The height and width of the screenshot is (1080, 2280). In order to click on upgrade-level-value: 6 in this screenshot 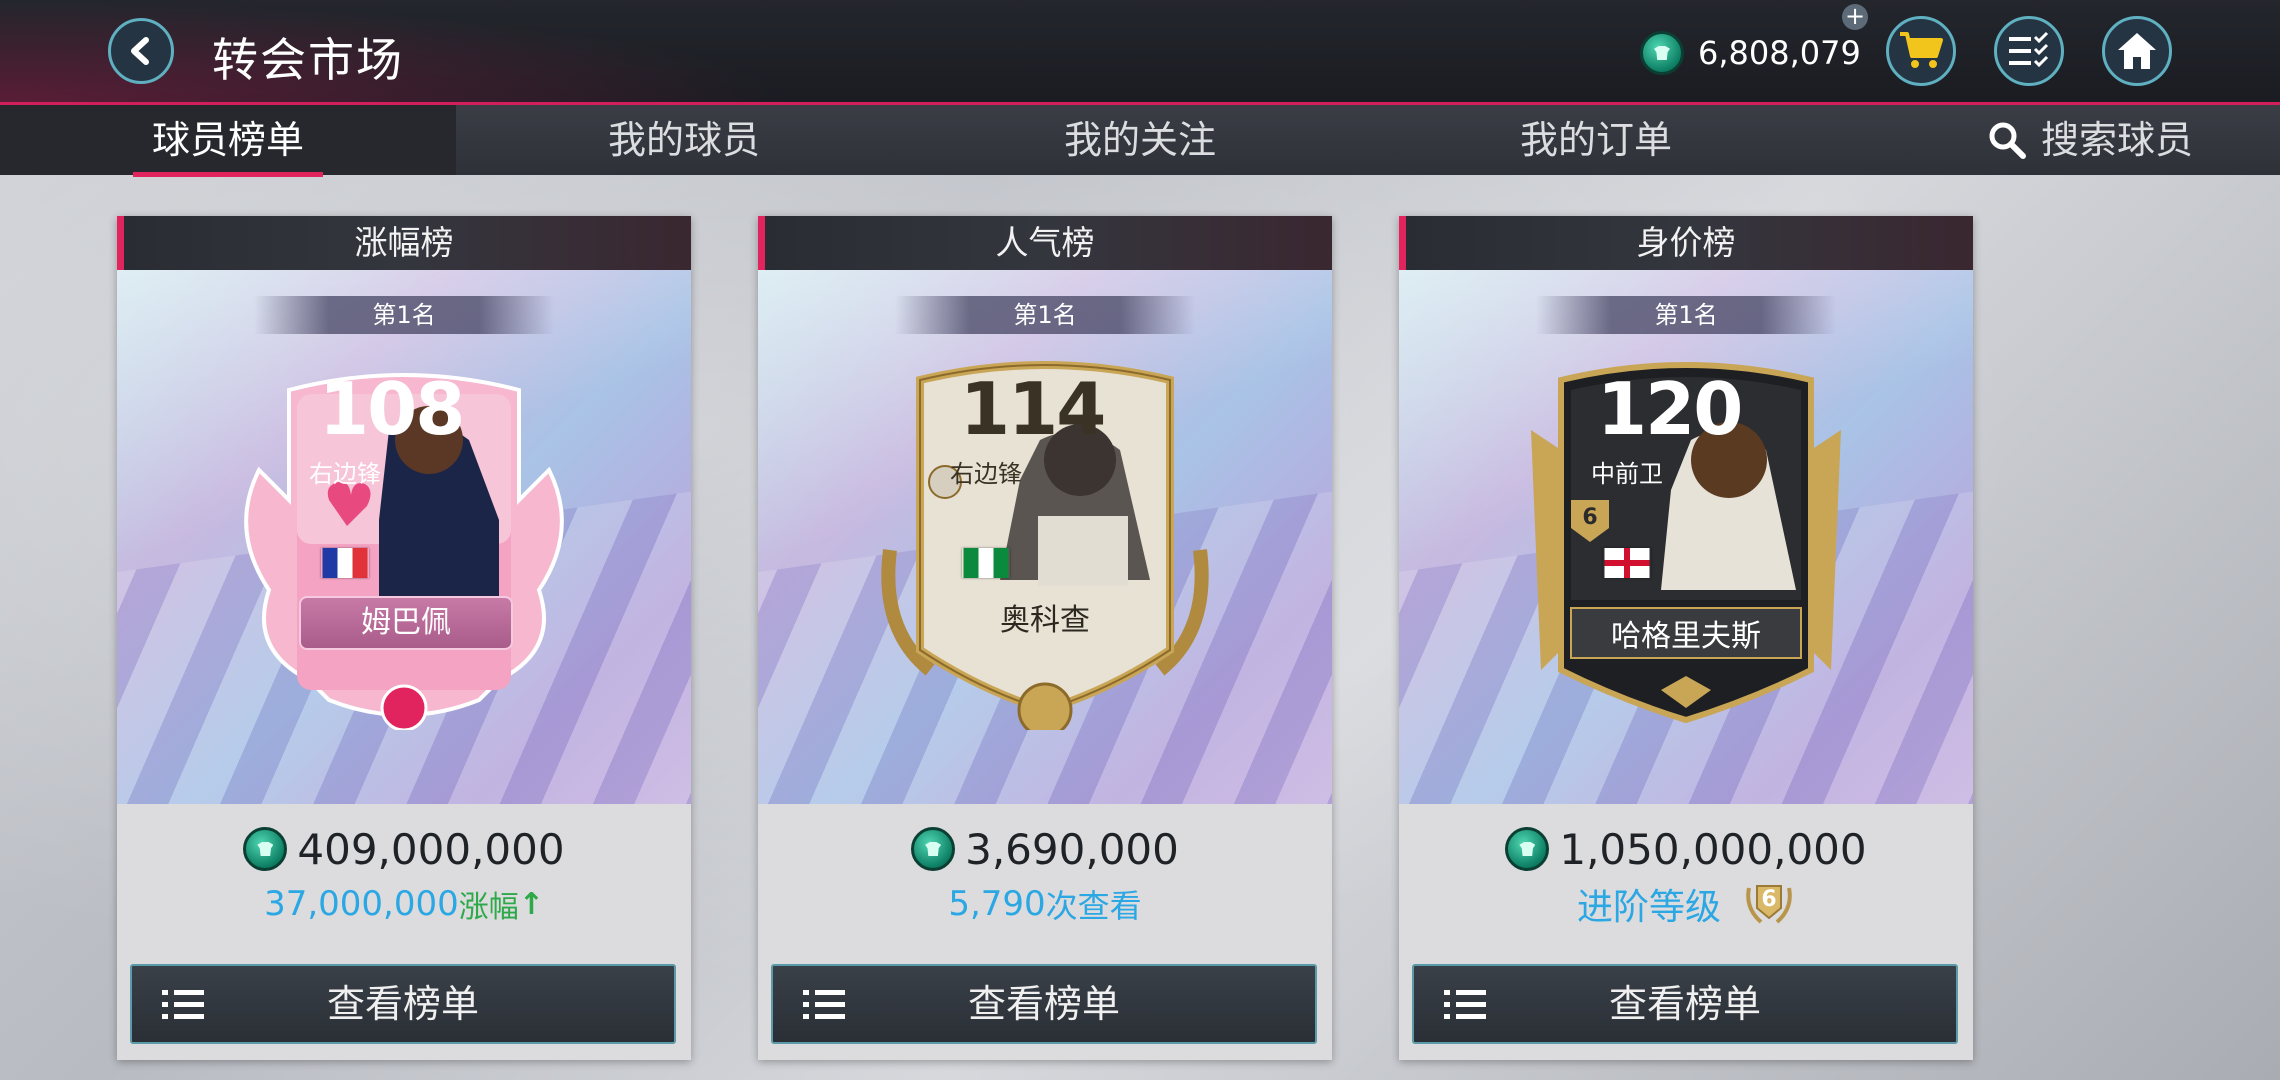, I will do `click(1769, 899)`.